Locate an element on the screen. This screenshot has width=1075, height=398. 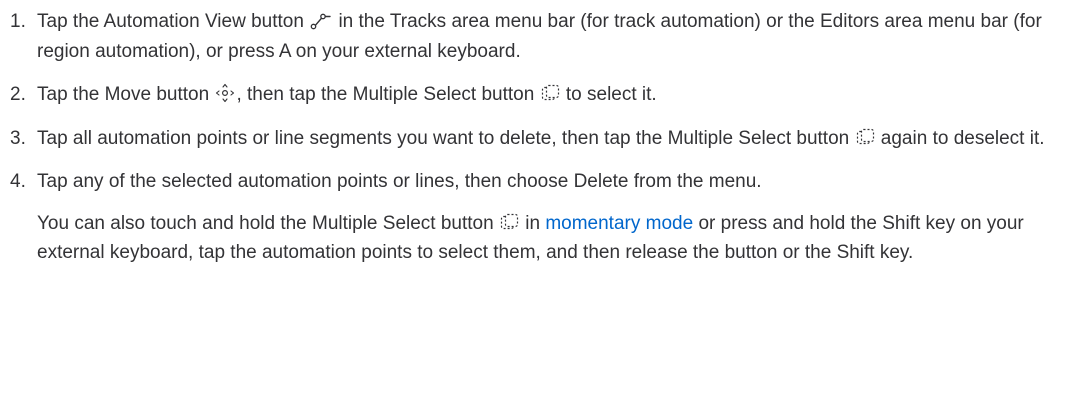
note-text: in is located at coordinates (533, 223).